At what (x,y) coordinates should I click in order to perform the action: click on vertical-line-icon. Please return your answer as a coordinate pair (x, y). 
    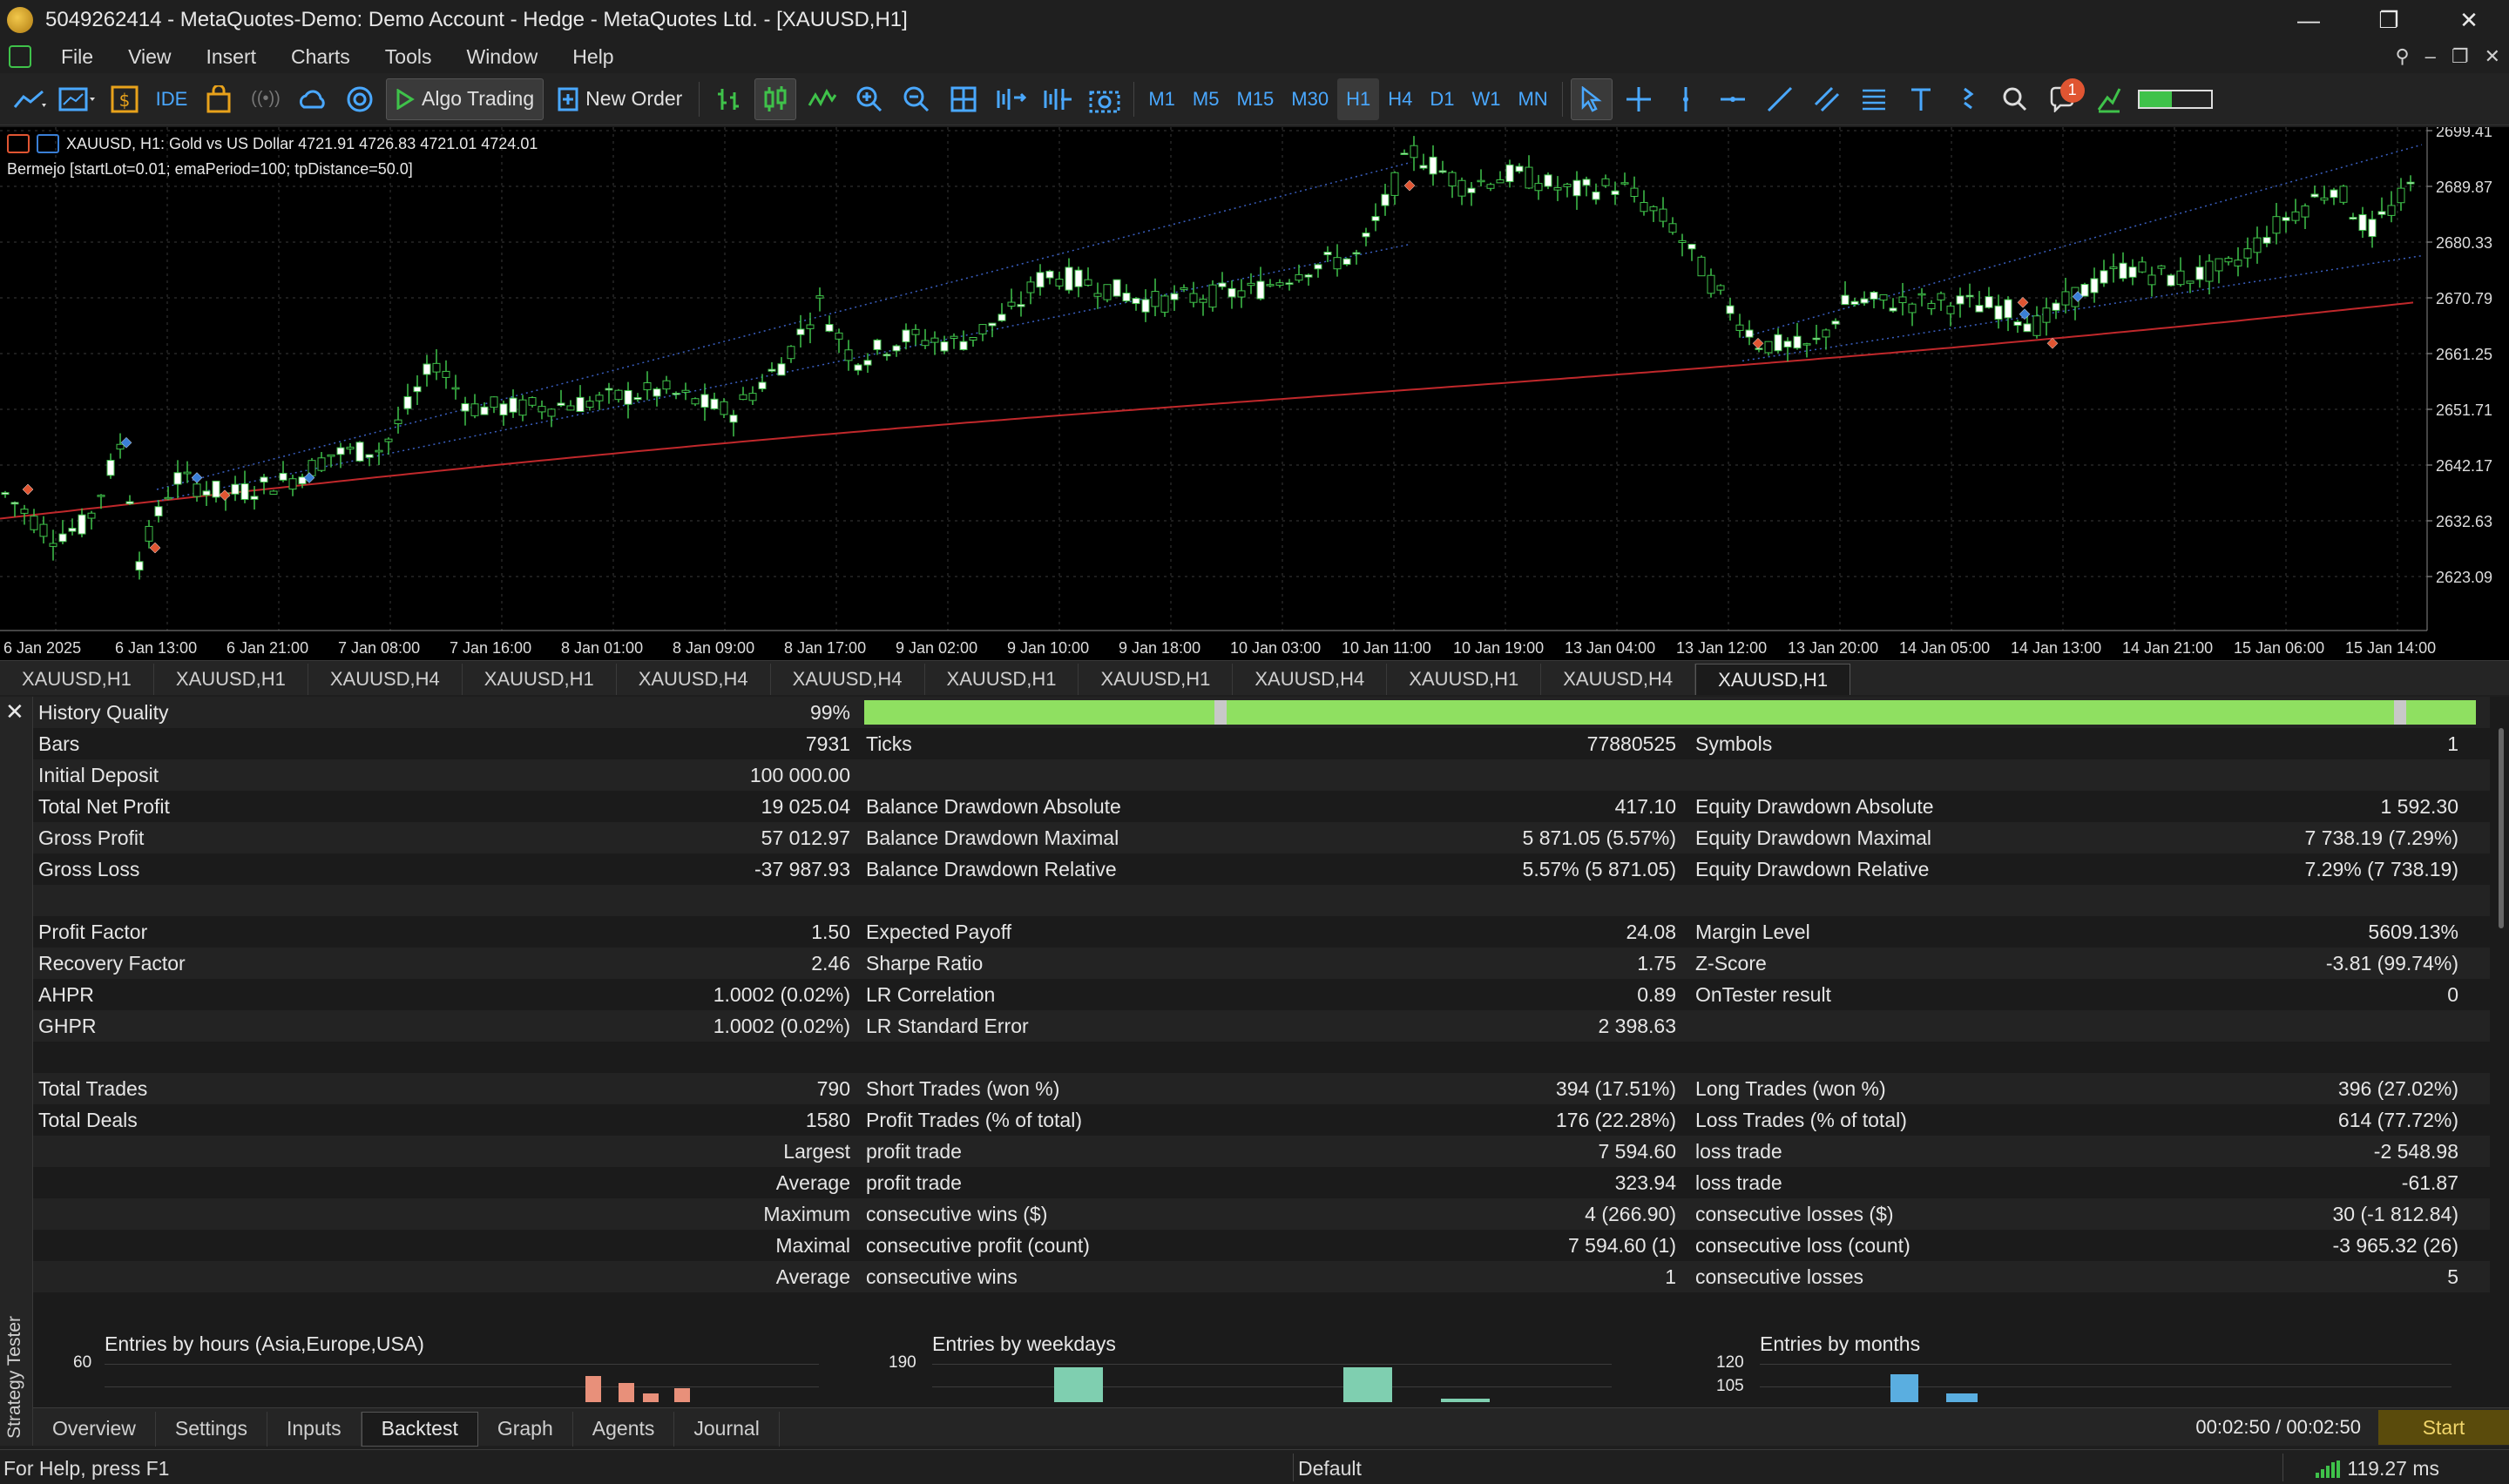
    Looking at the image, I should click on (1686, 99).